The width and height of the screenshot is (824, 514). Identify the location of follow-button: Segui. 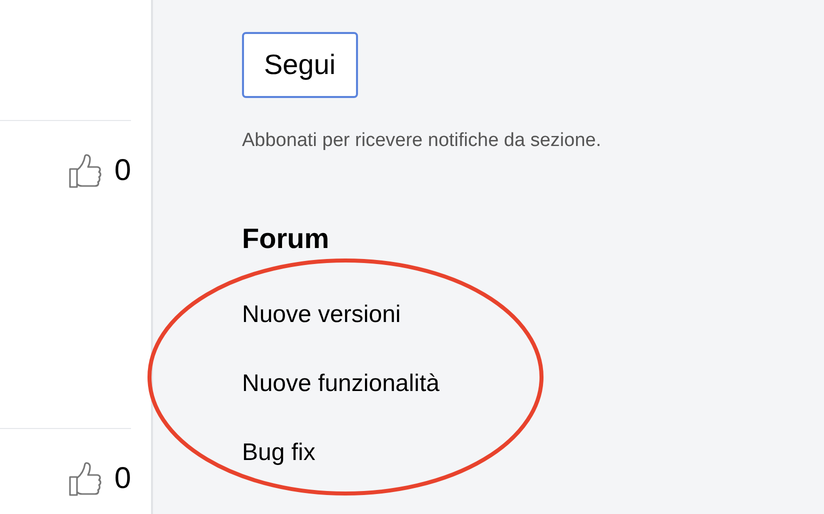
(300, 65).